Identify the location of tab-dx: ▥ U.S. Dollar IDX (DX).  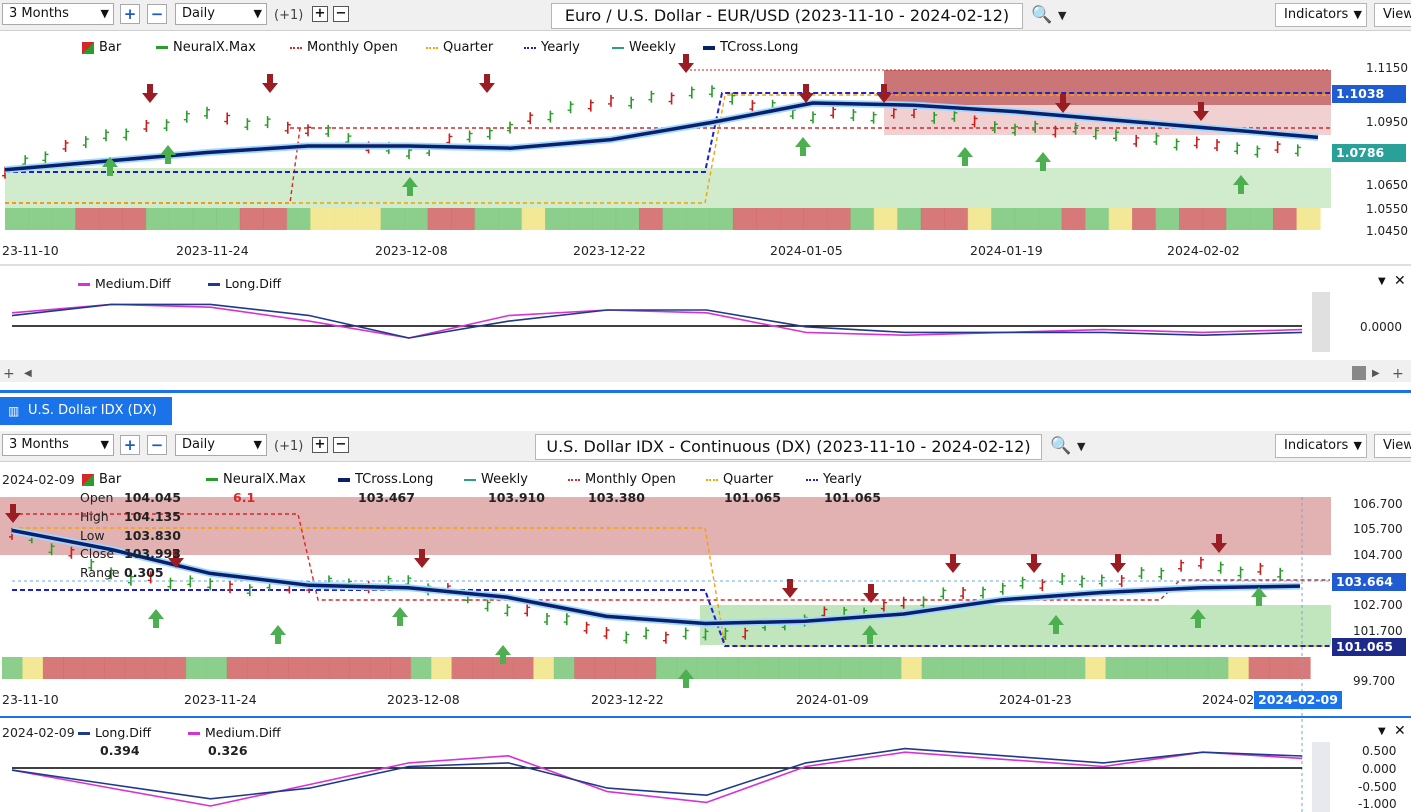
(86, 411).